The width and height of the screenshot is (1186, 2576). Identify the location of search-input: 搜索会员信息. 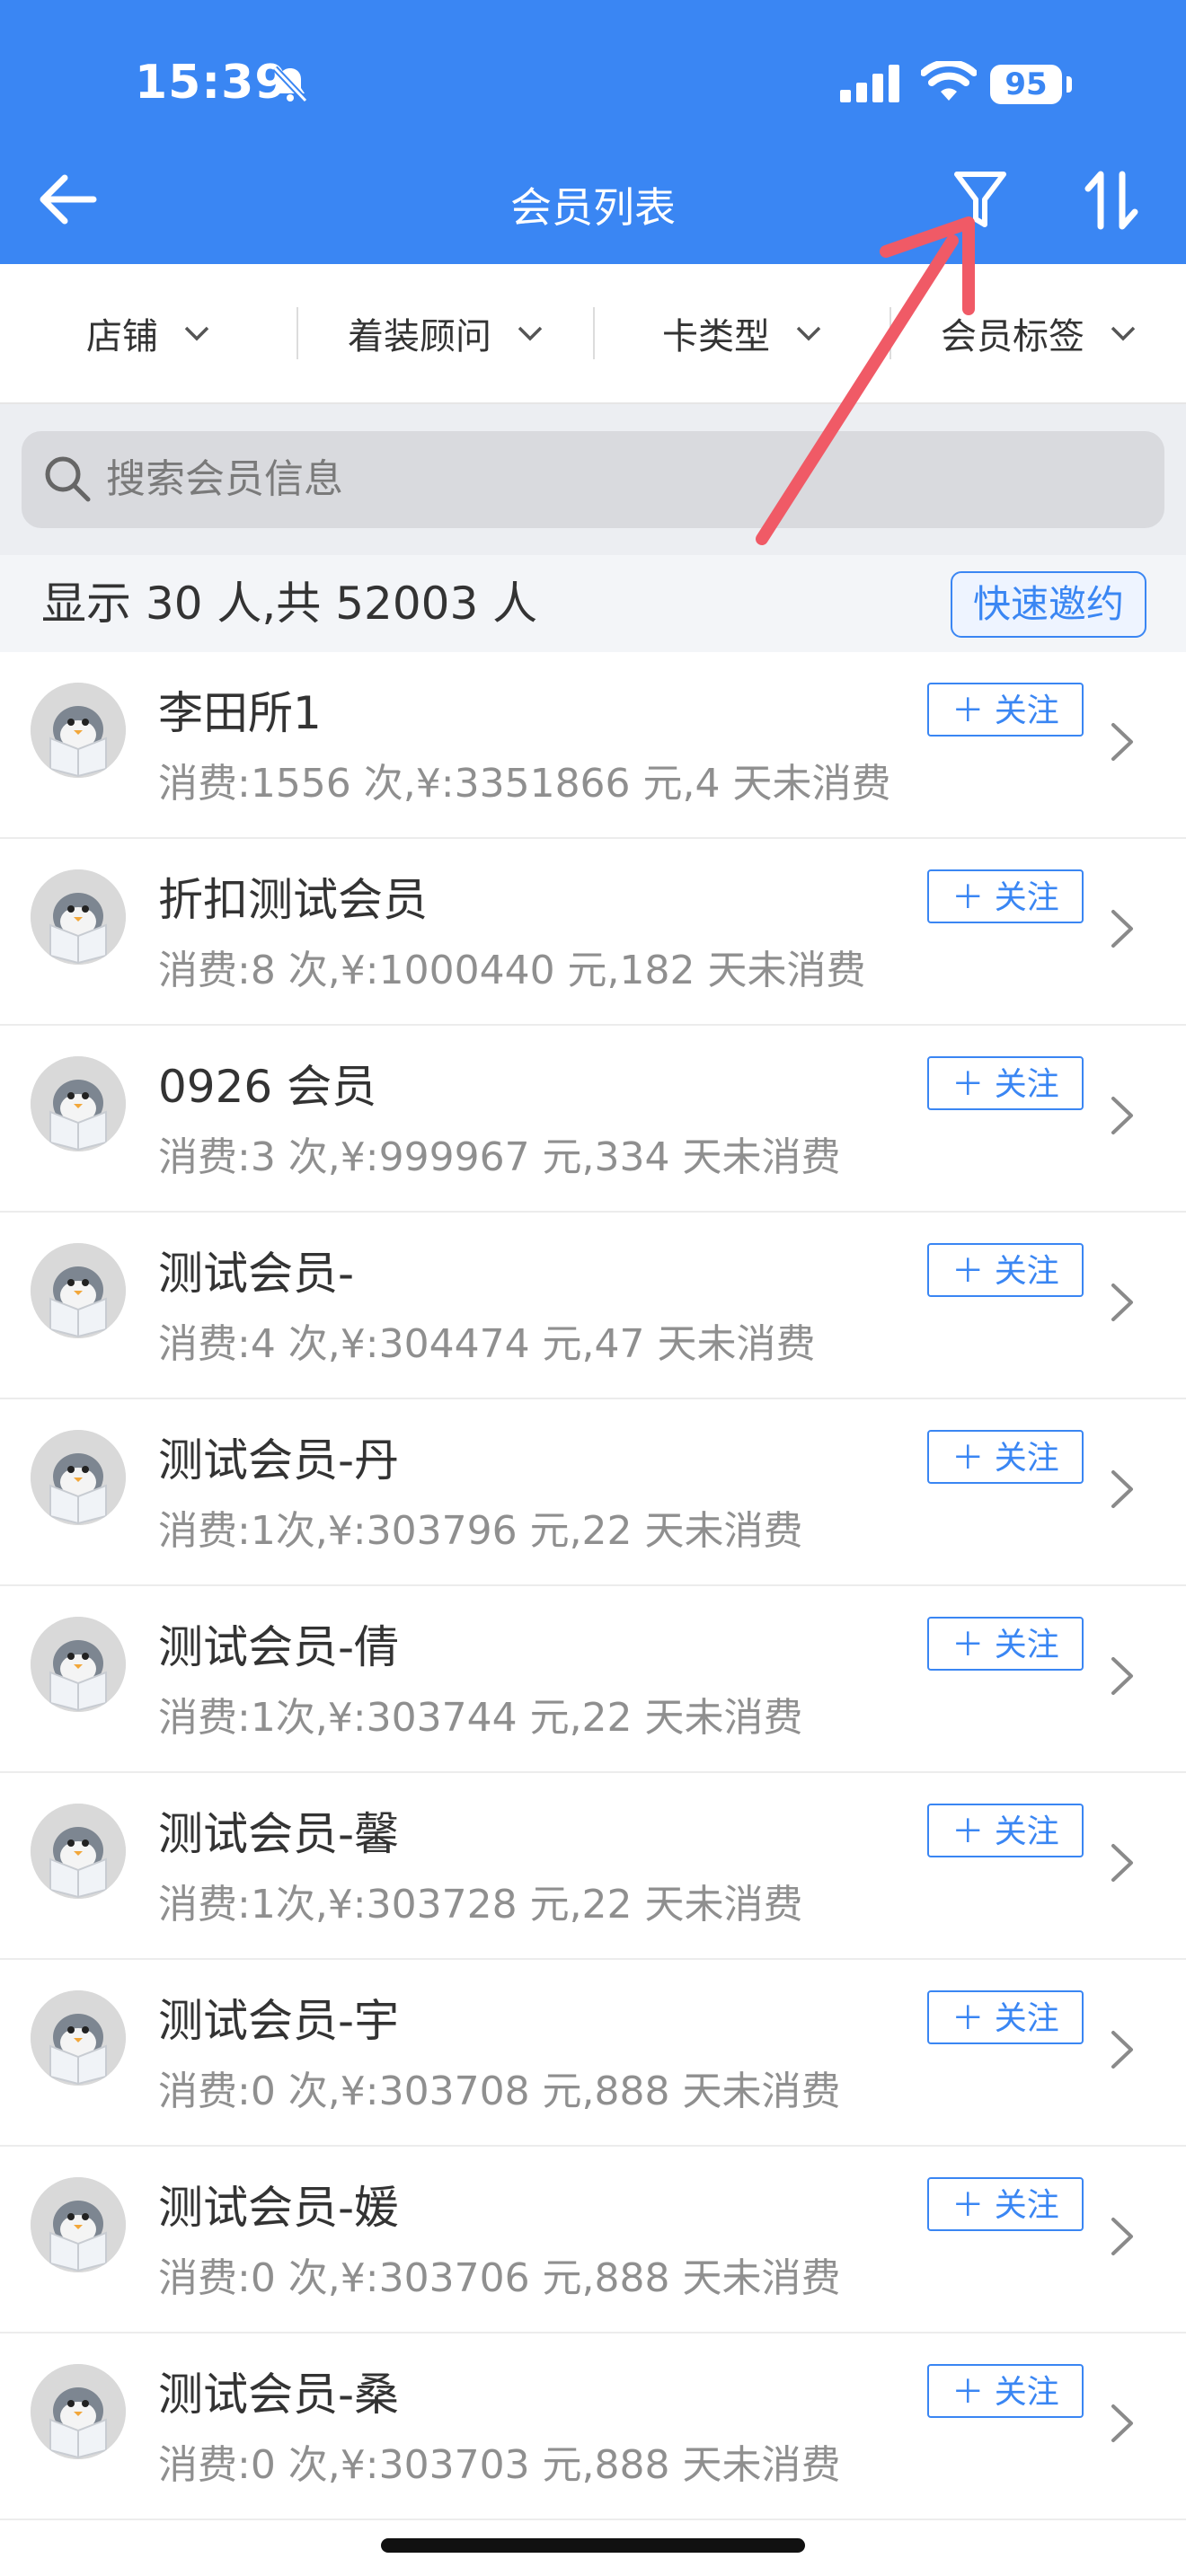
(593, 480).